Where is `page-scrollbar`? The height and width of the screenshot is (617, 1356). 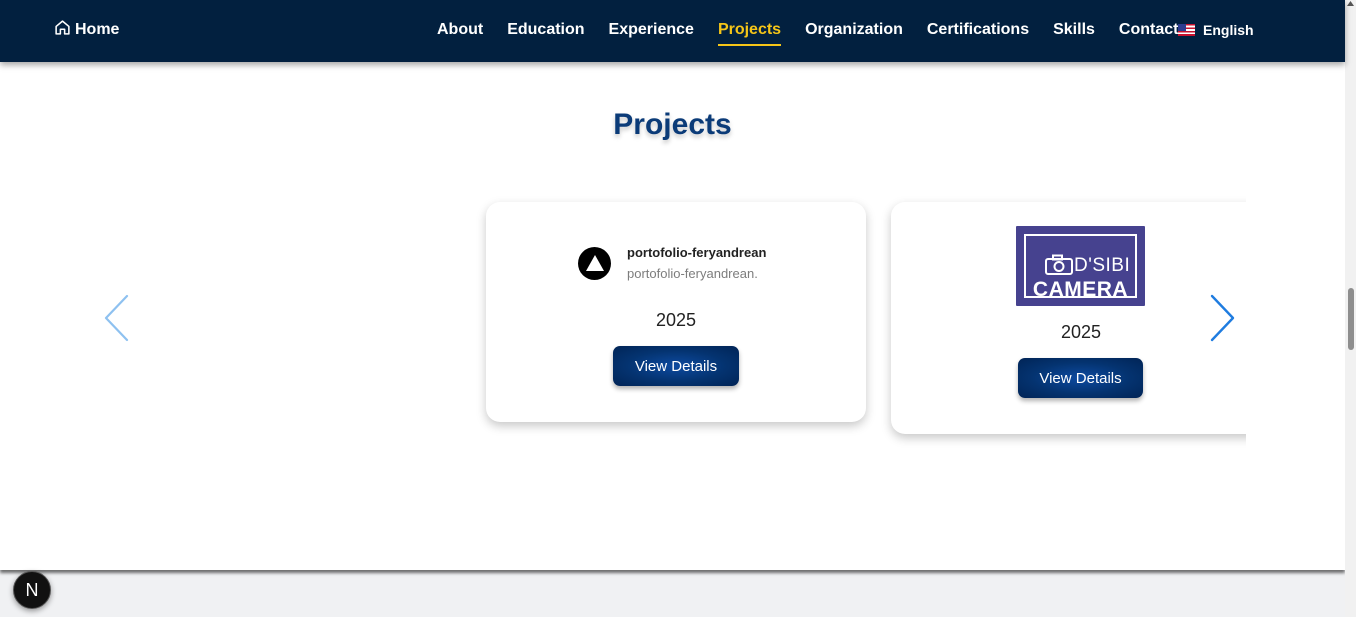
page-scrollbar is located at coordinates (1350, 308).